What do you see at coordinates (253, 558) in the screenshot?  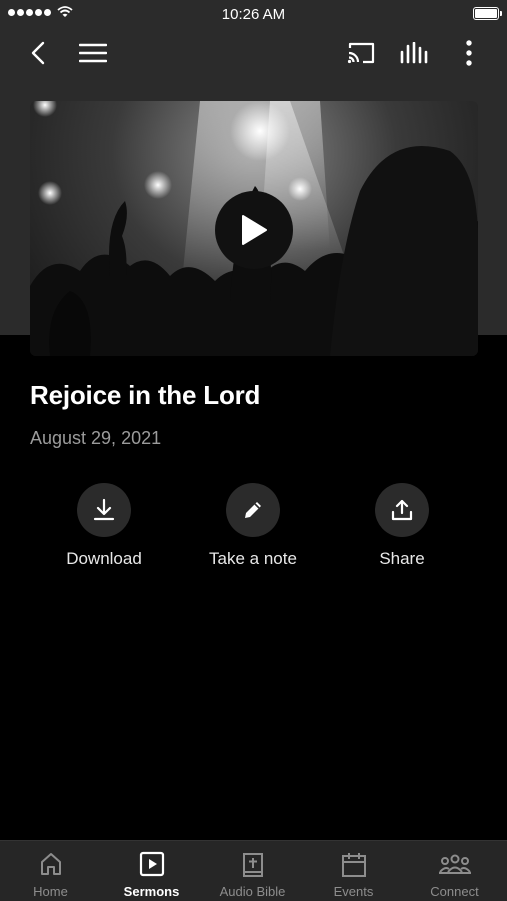 I see `take-note-label: Take a note` at bounding box center [253, 558].